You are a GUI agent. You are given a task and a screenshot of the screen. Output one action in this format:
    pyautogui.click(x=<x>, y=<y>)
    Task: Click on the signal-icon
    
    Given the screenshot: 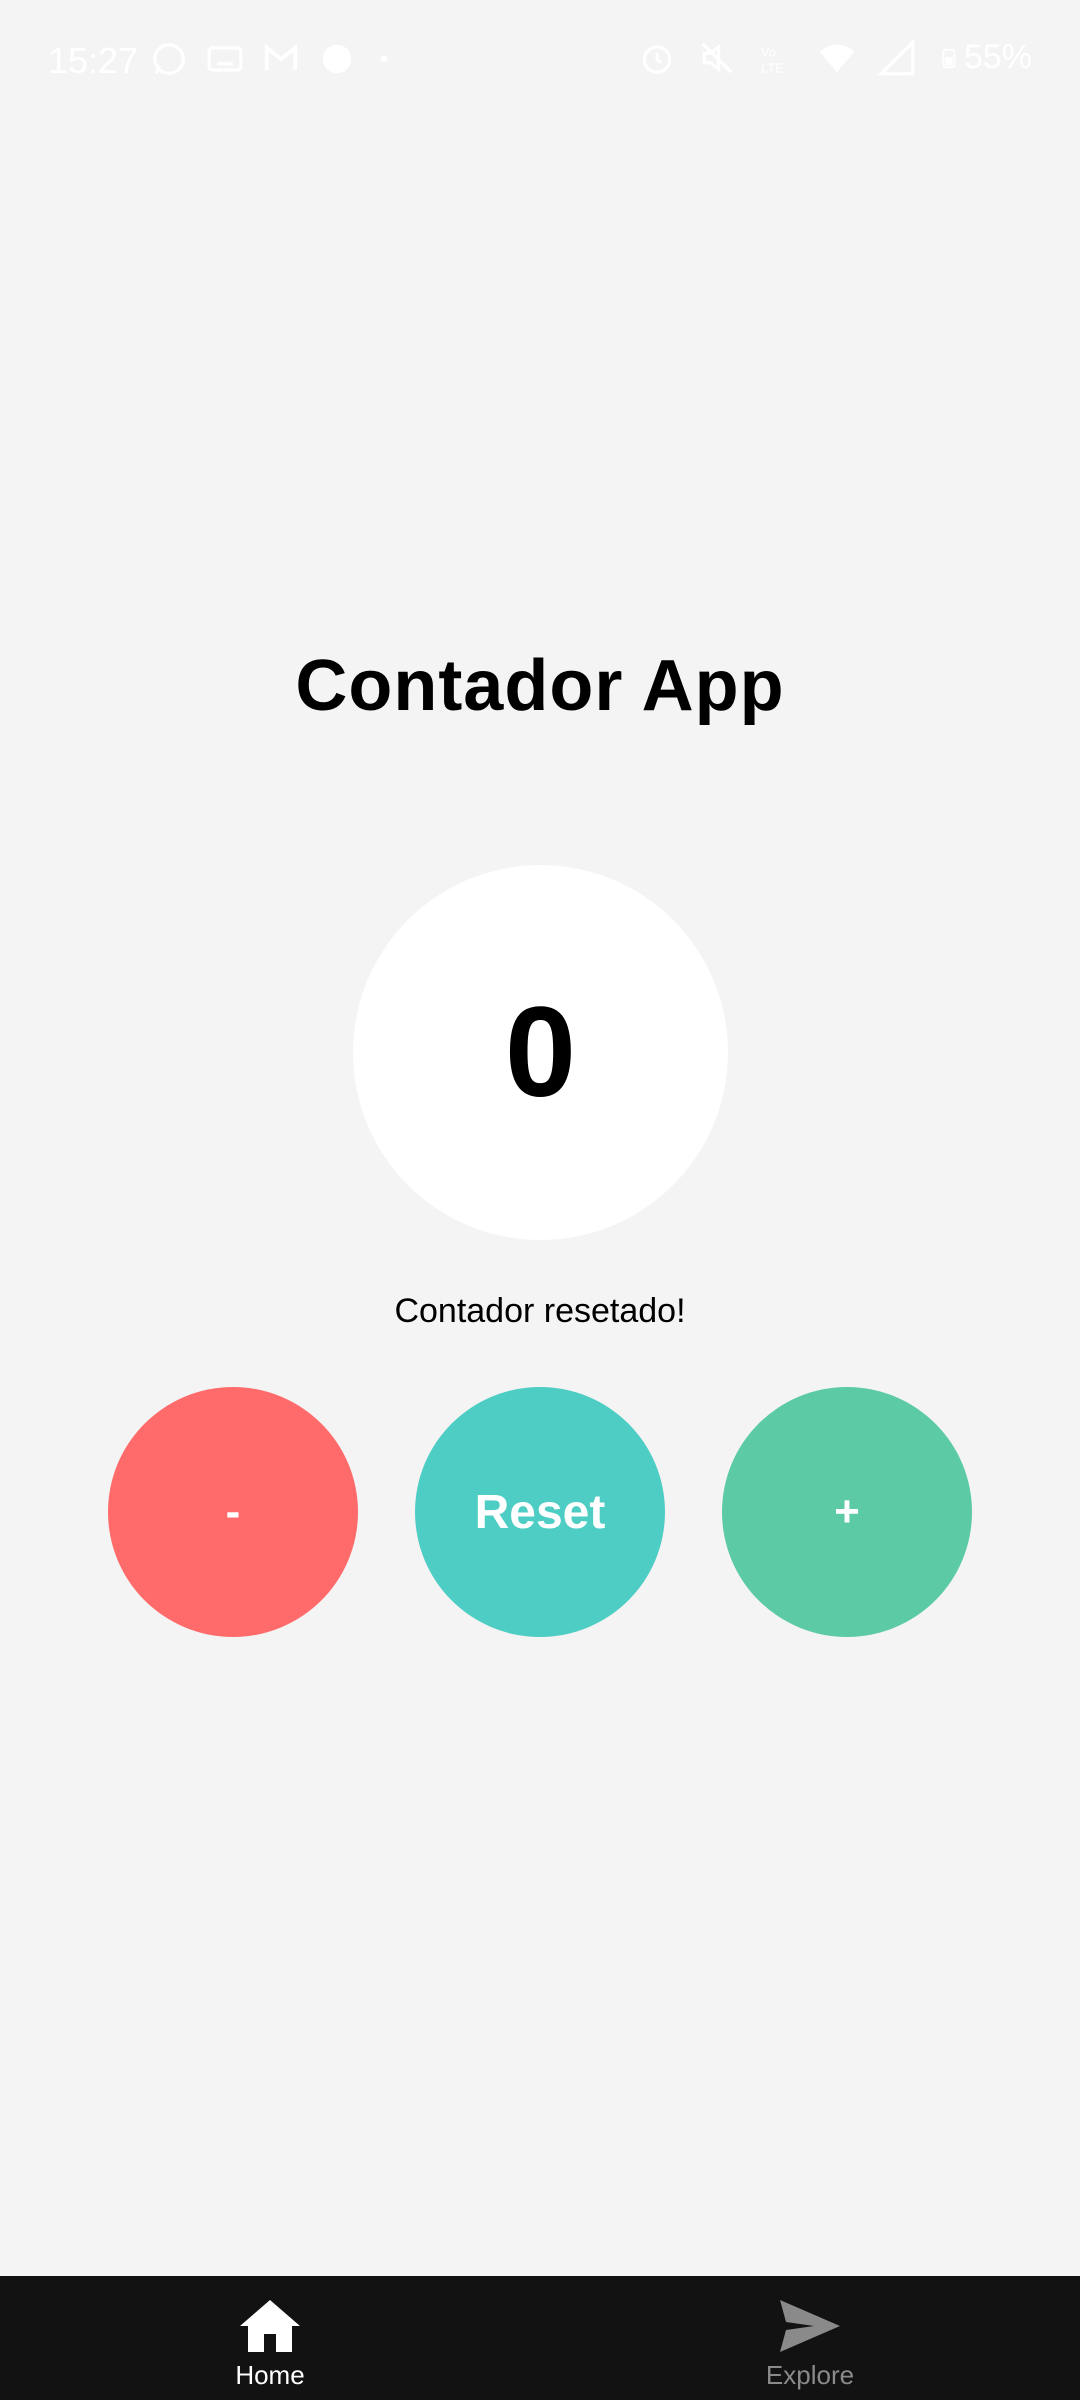 What is the action you would take?
    pyautogui.click(x=896, y=56)
    